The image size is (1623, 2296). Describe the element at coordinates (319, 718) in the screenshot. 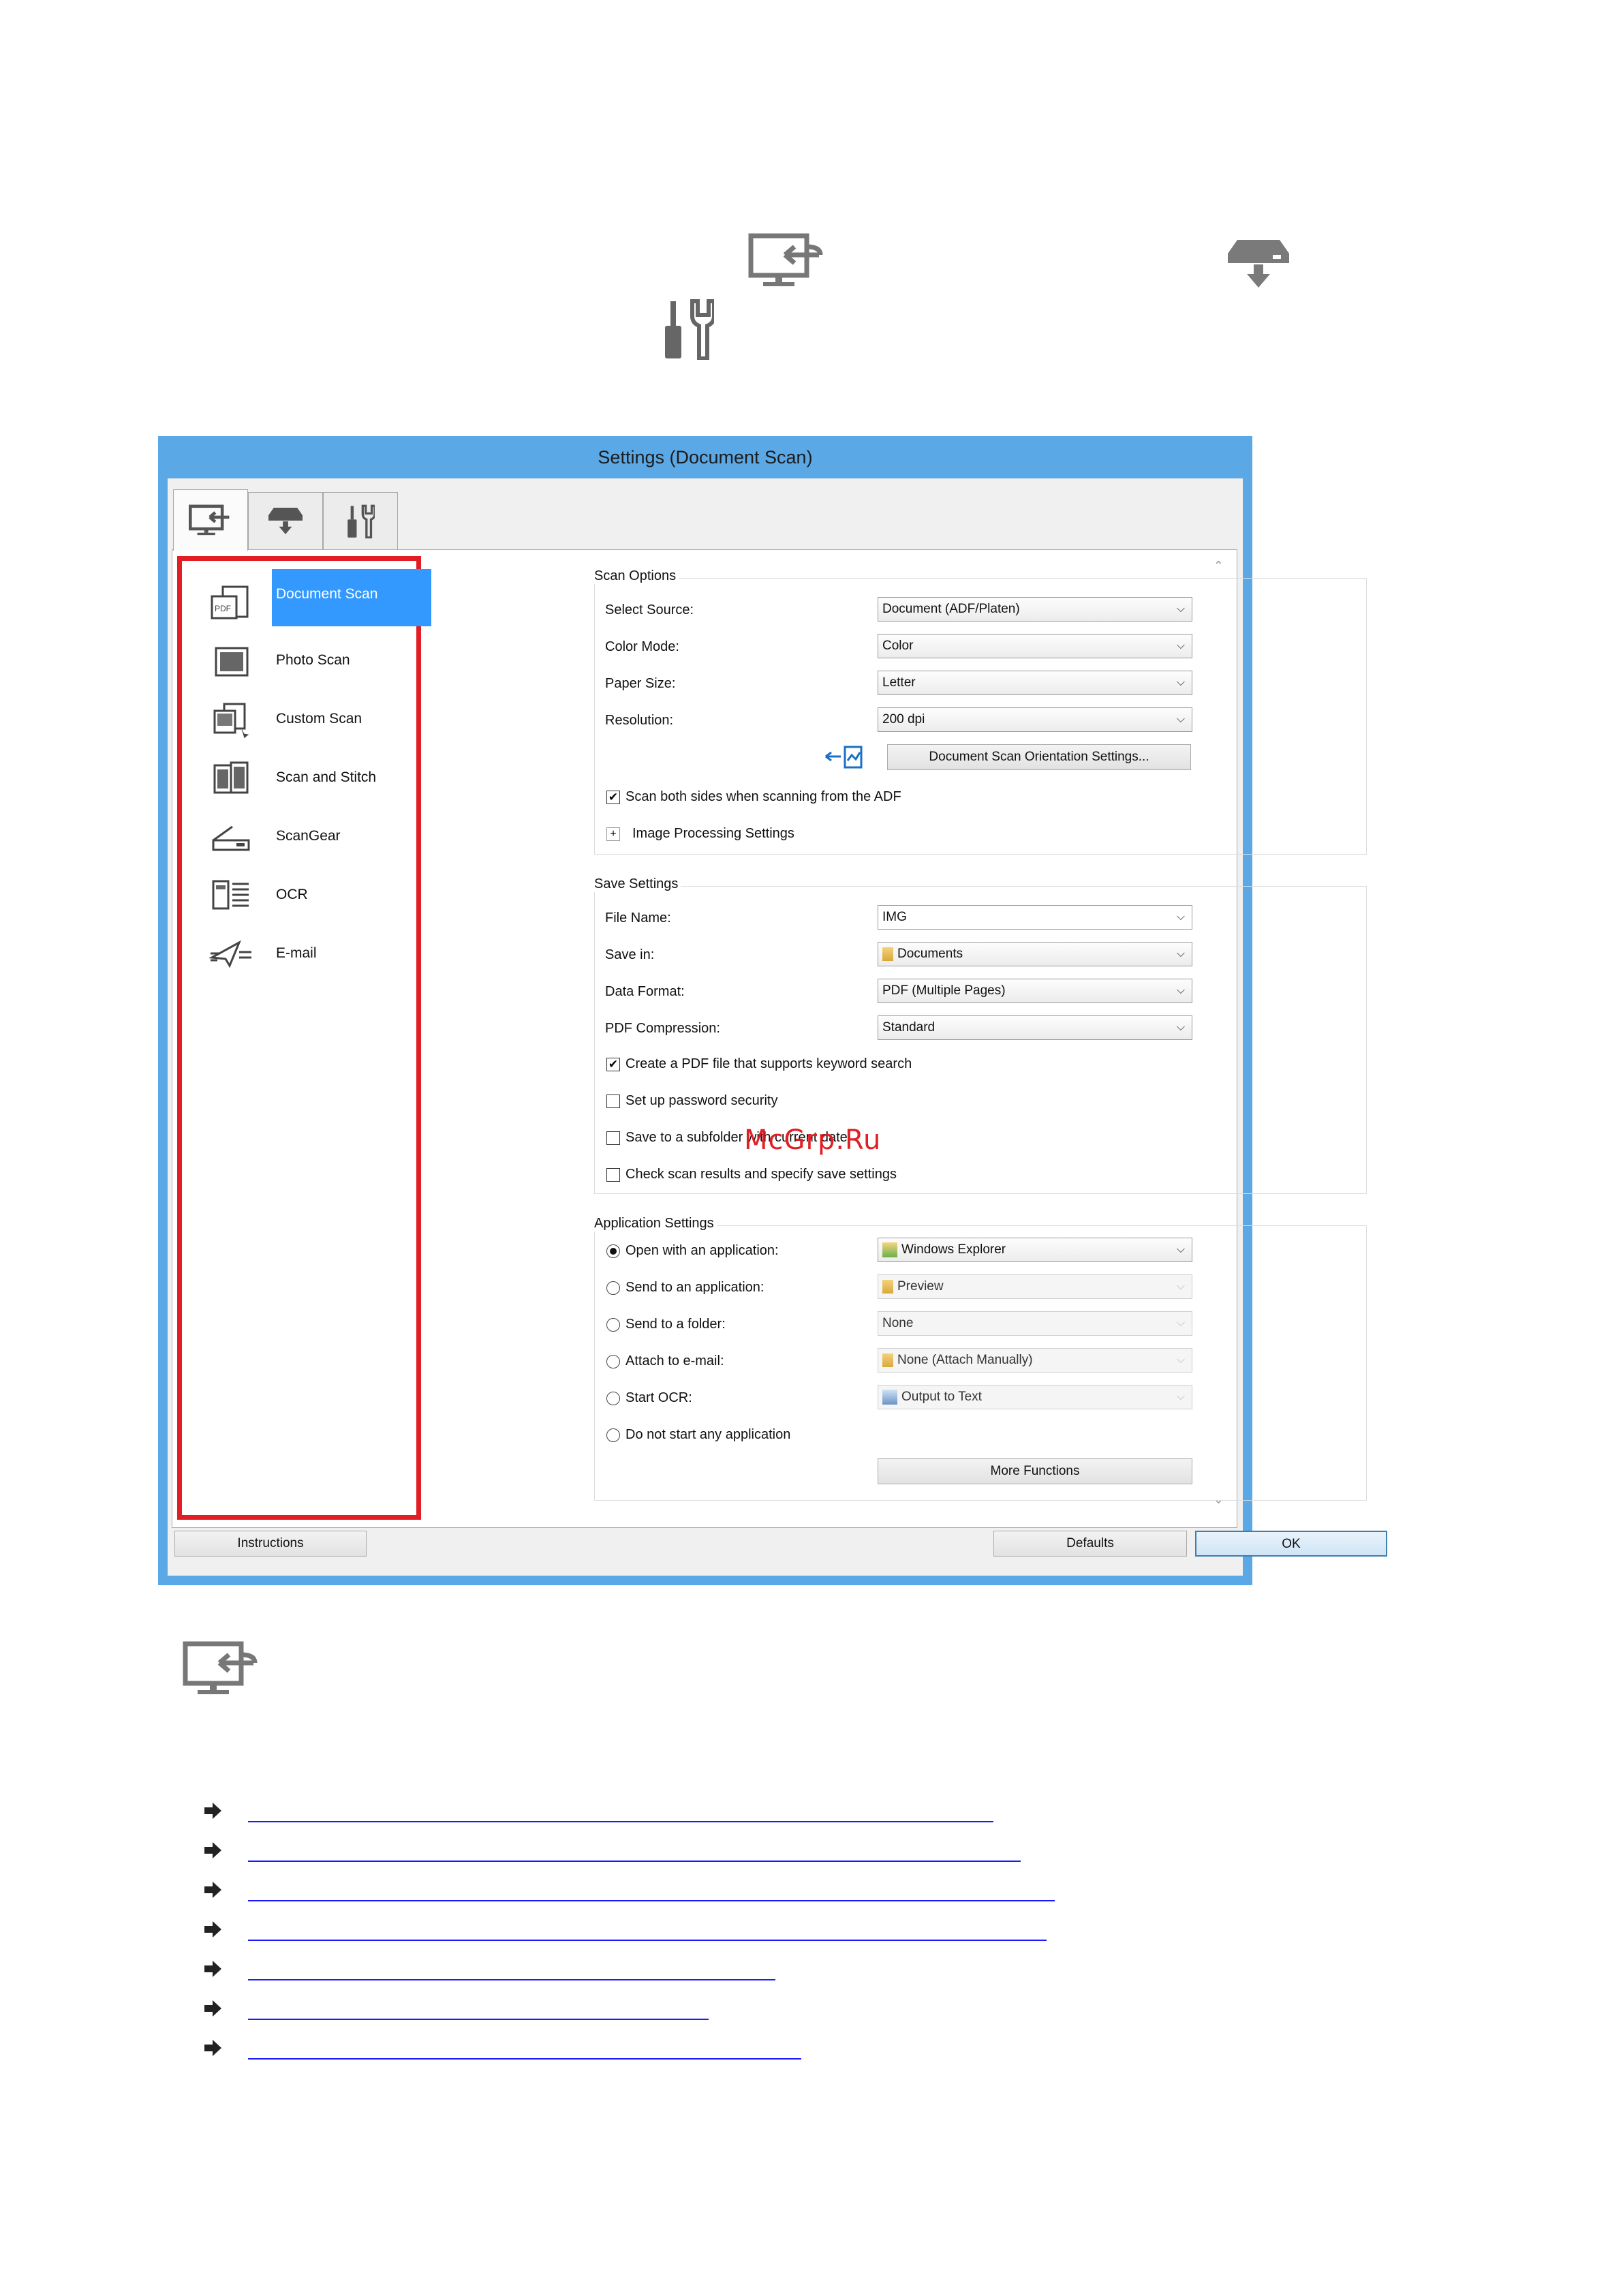

I see `nav-item-label: Custom Scan` at that location.